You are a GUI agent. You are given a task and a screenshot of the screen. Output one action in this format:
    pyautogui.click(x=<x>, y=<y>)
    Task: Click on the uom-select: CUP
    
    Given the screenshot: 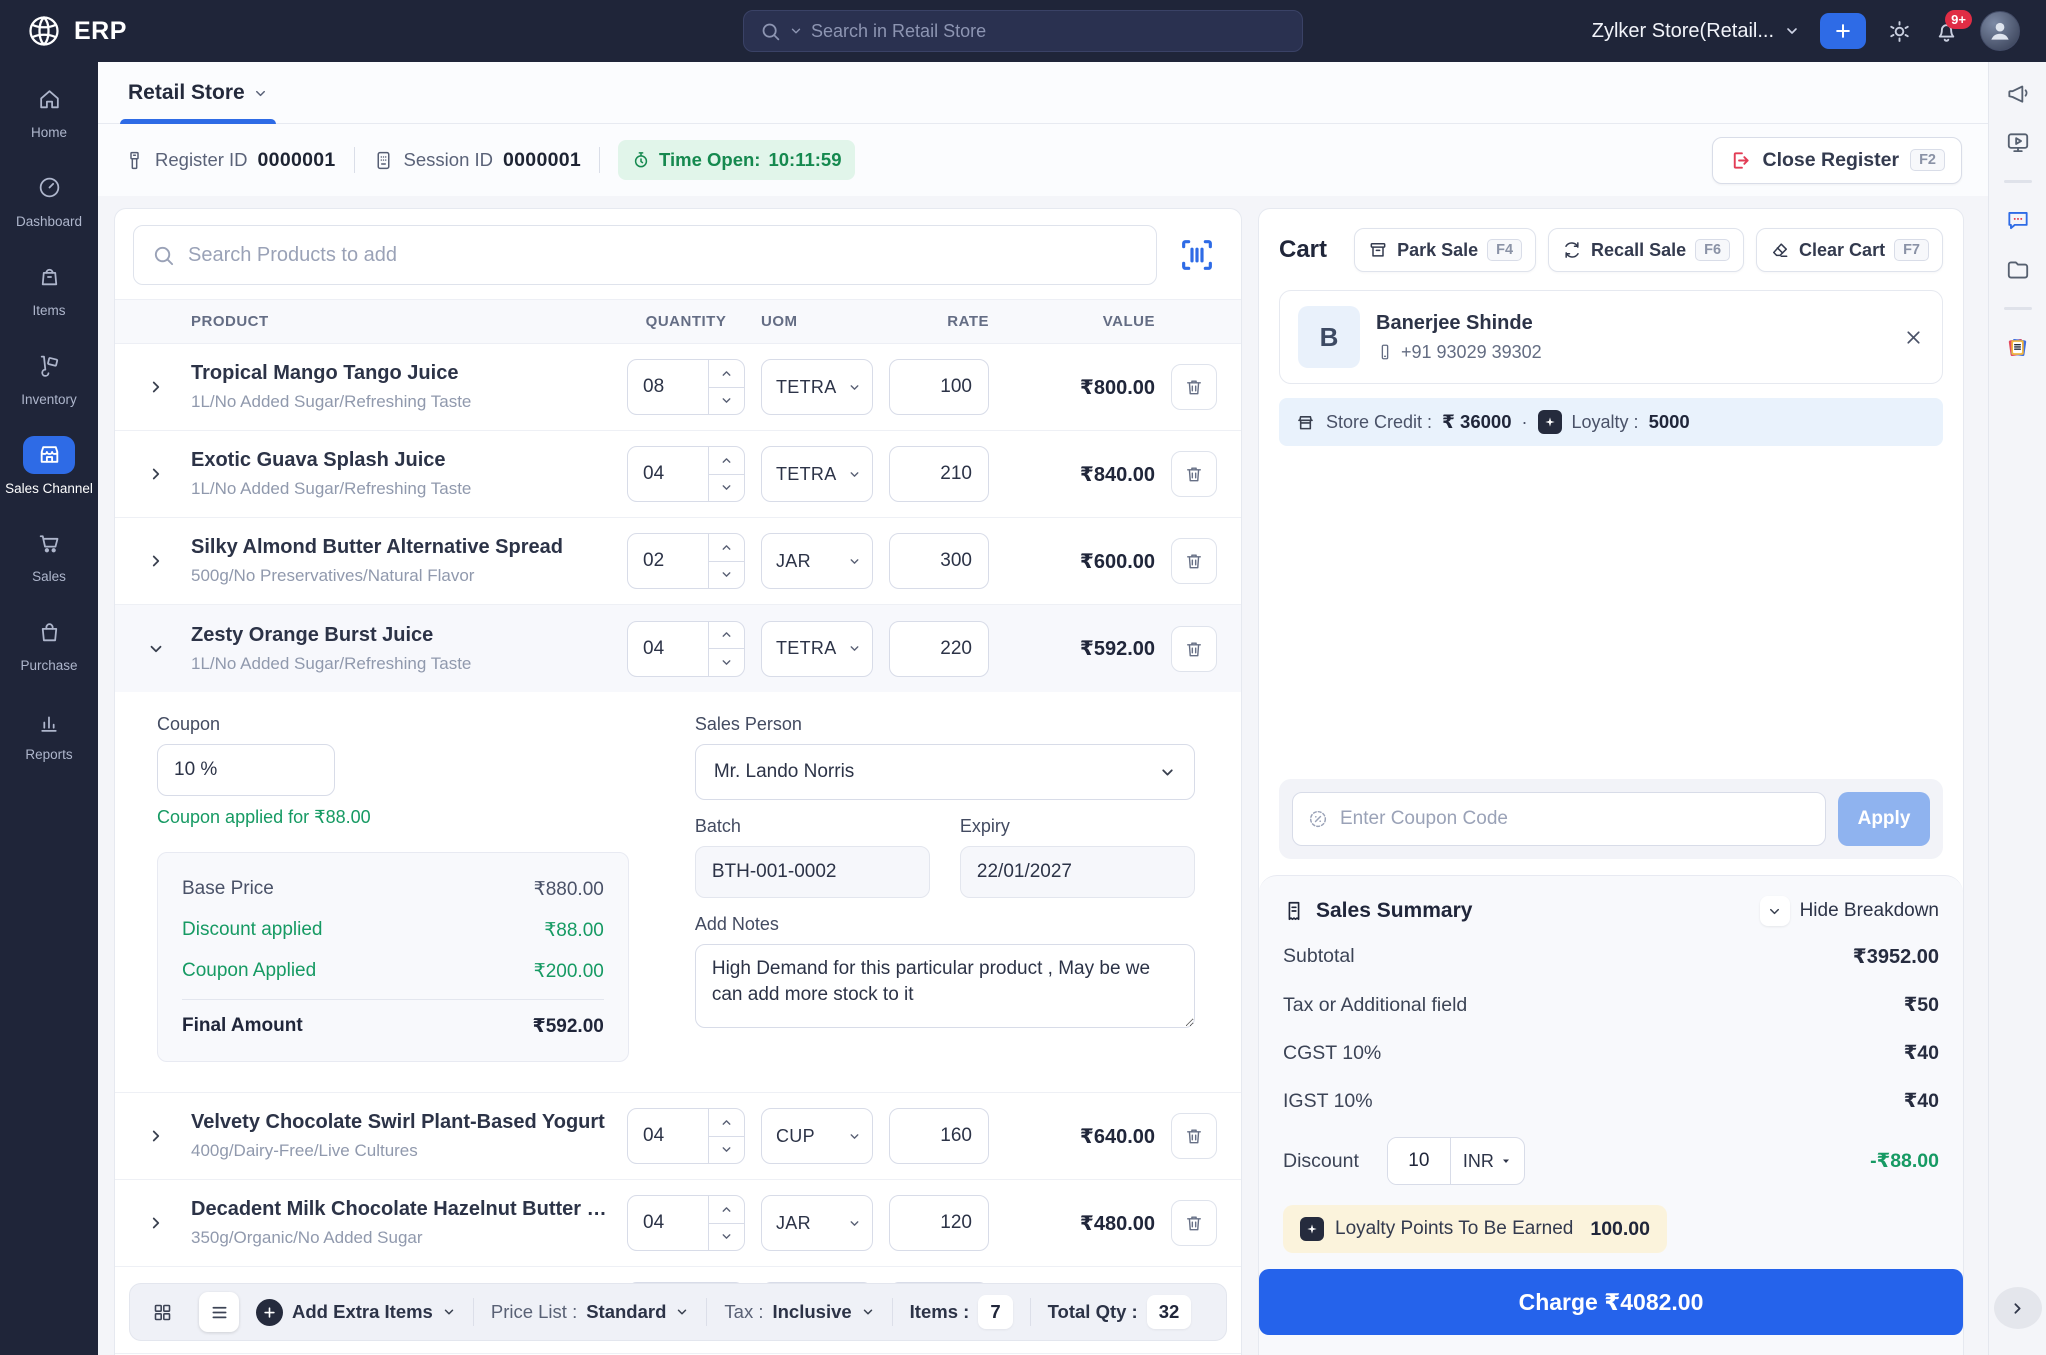 What is the action you would take?
    pyautogui.click(x=817, y=1136)
    